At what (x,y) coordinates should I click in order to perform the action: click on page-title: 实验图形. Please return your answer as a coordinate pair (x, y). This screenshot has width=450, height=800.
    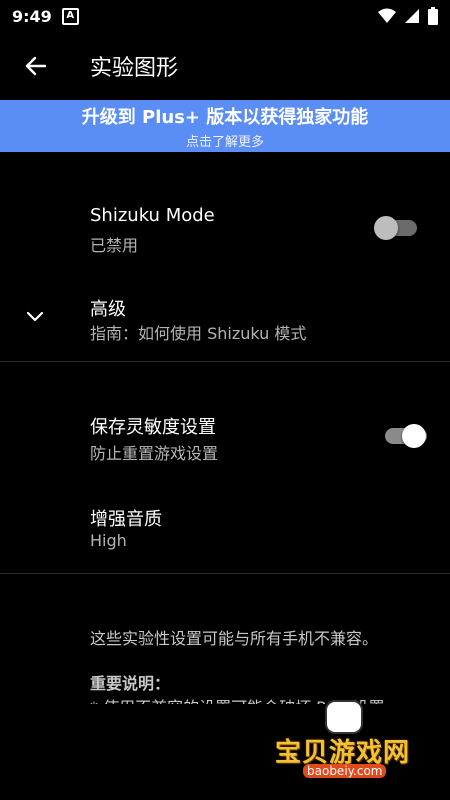
    Looking at the image, I should click on (134, 68).